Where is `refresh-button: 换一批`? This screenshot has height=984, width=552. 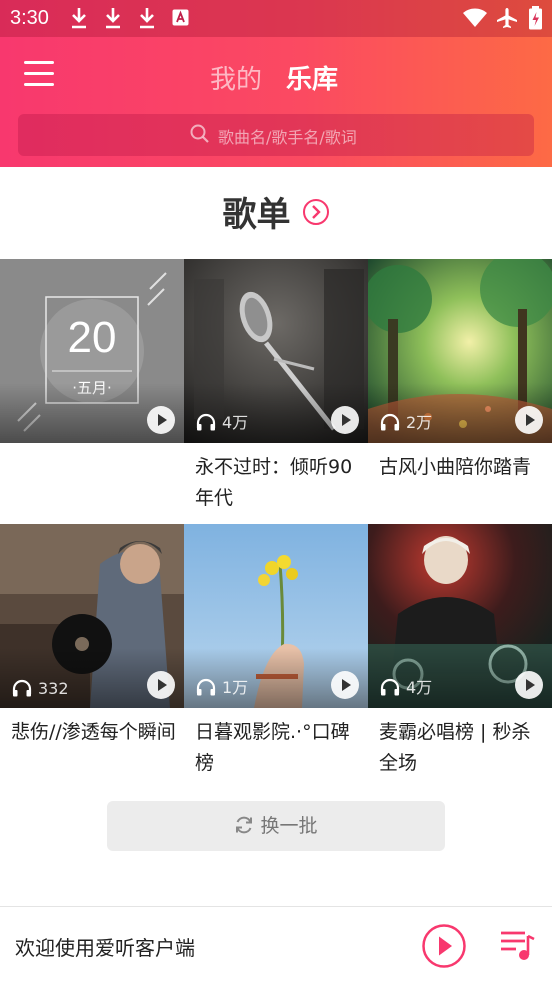 refresh-button: 换一批 is located at coordinates (276, 826).